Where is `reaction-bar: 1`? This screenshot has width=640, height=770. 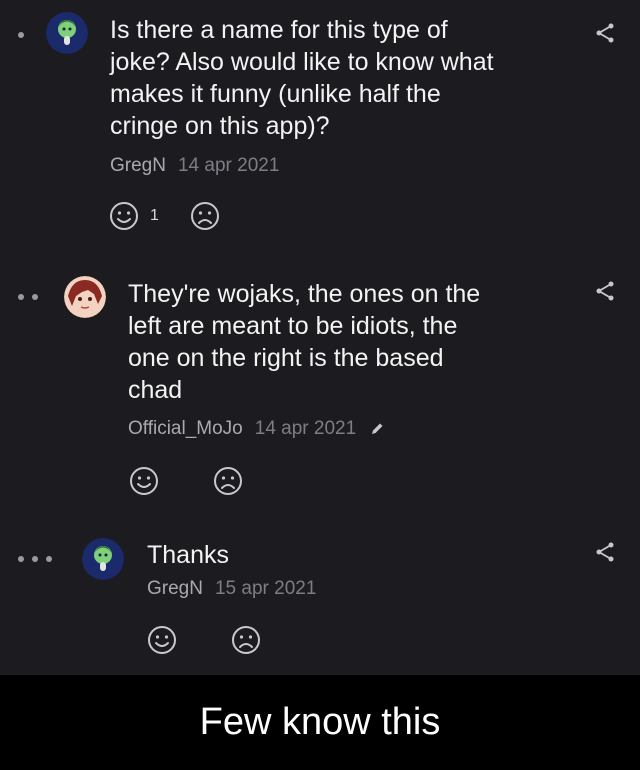 reaction-bar: 1 is located at coordinates (164, 216).